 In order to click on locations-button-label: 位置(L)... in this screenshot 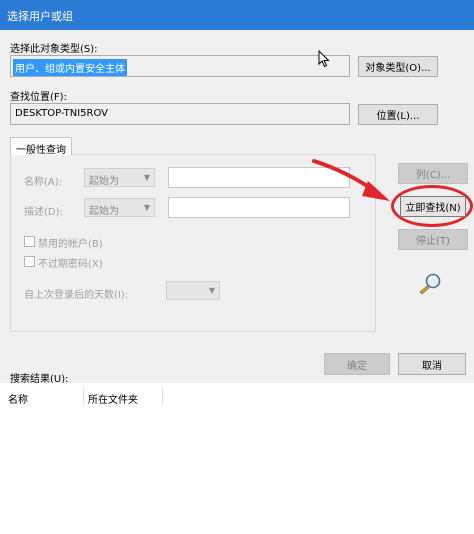, I will do `click(398, 116)`.